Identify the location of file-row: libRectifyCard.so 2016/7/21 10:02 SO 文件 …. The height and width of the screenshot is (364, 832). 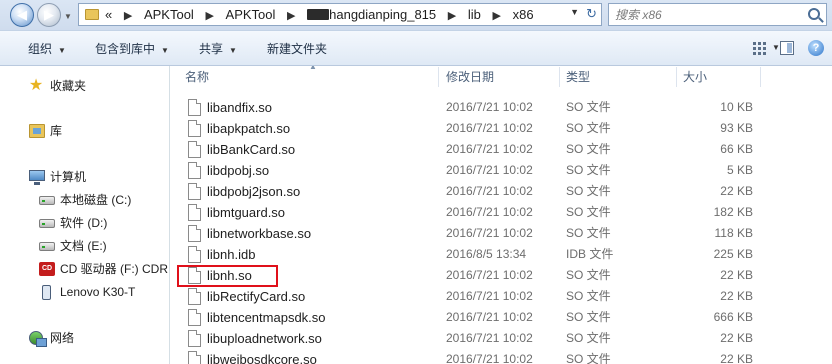
(501, 296).